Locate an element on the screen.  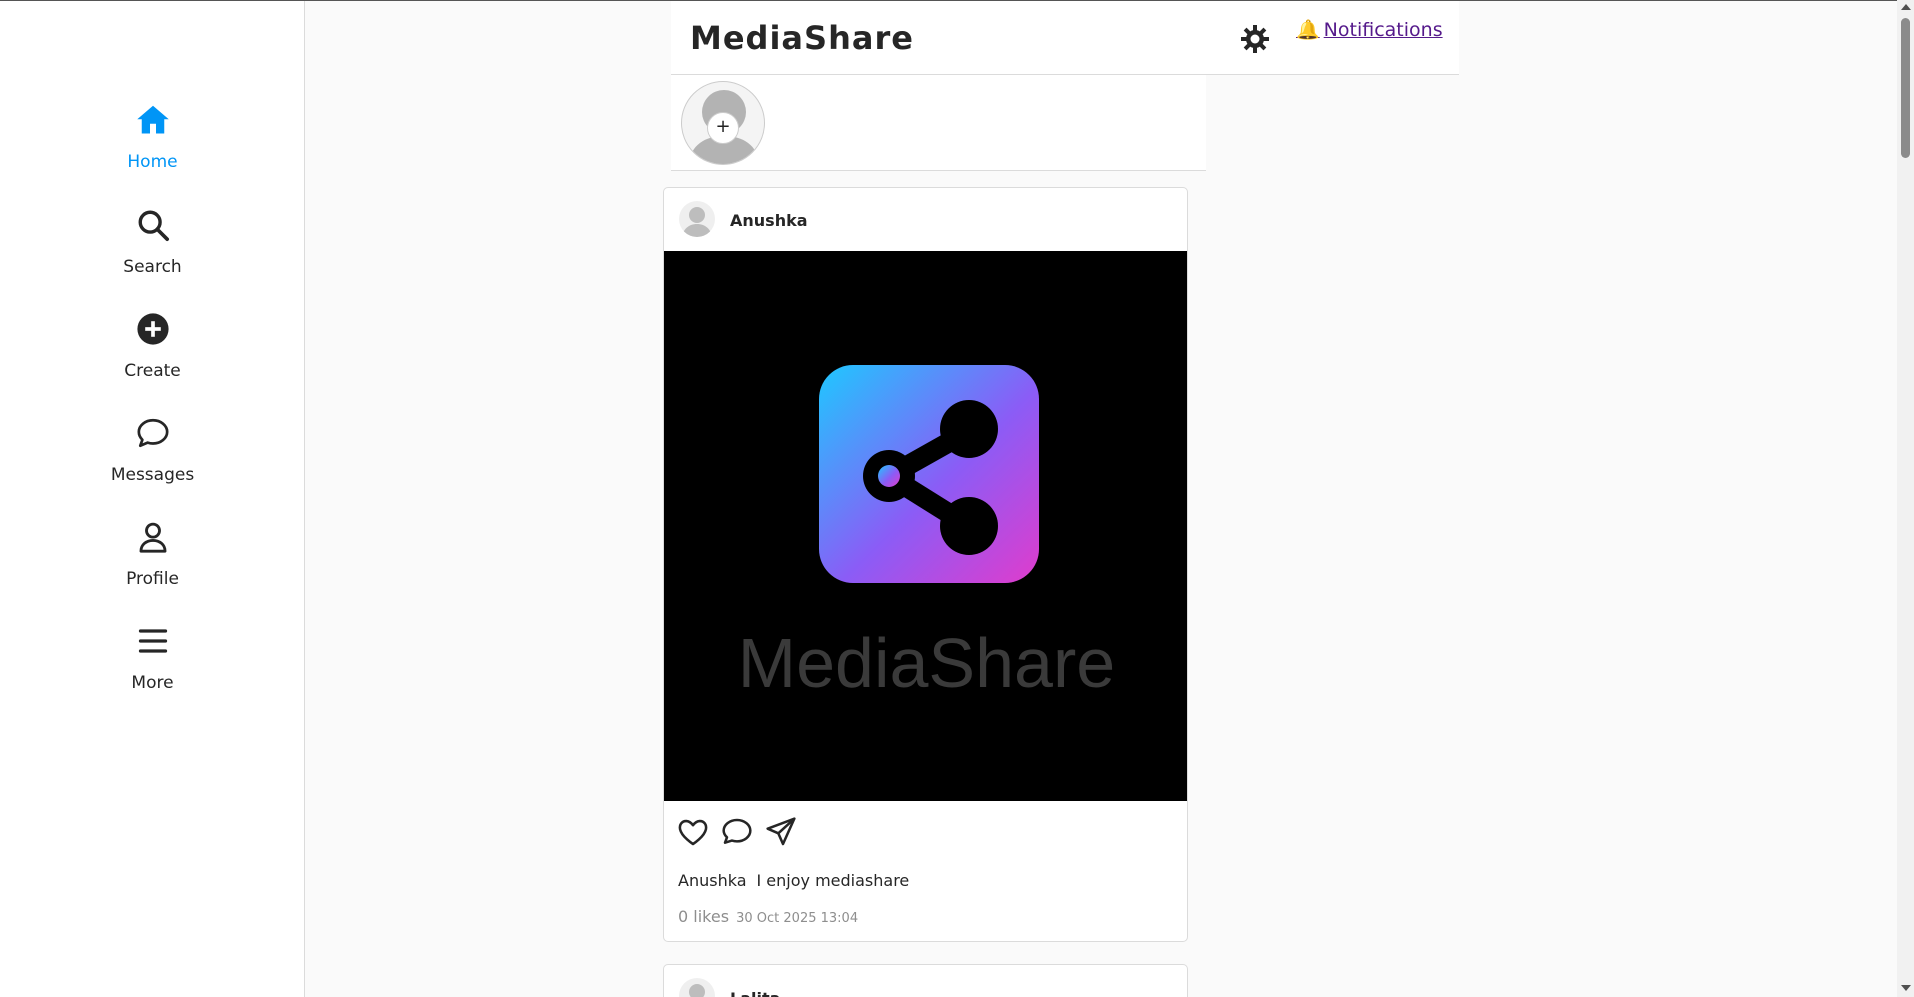
page-scrollbar is located at coordinates (1905, 498).